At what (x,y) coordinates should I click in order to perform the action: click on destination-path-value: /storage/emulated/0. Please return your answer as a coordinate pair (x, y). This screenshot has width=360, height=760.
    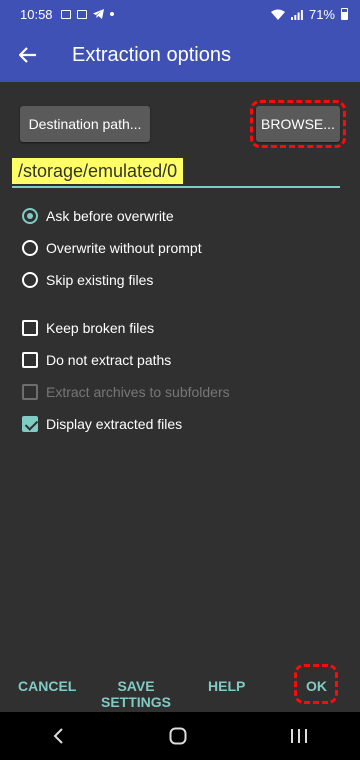
    Looking at the image, I should click on (98, 171).